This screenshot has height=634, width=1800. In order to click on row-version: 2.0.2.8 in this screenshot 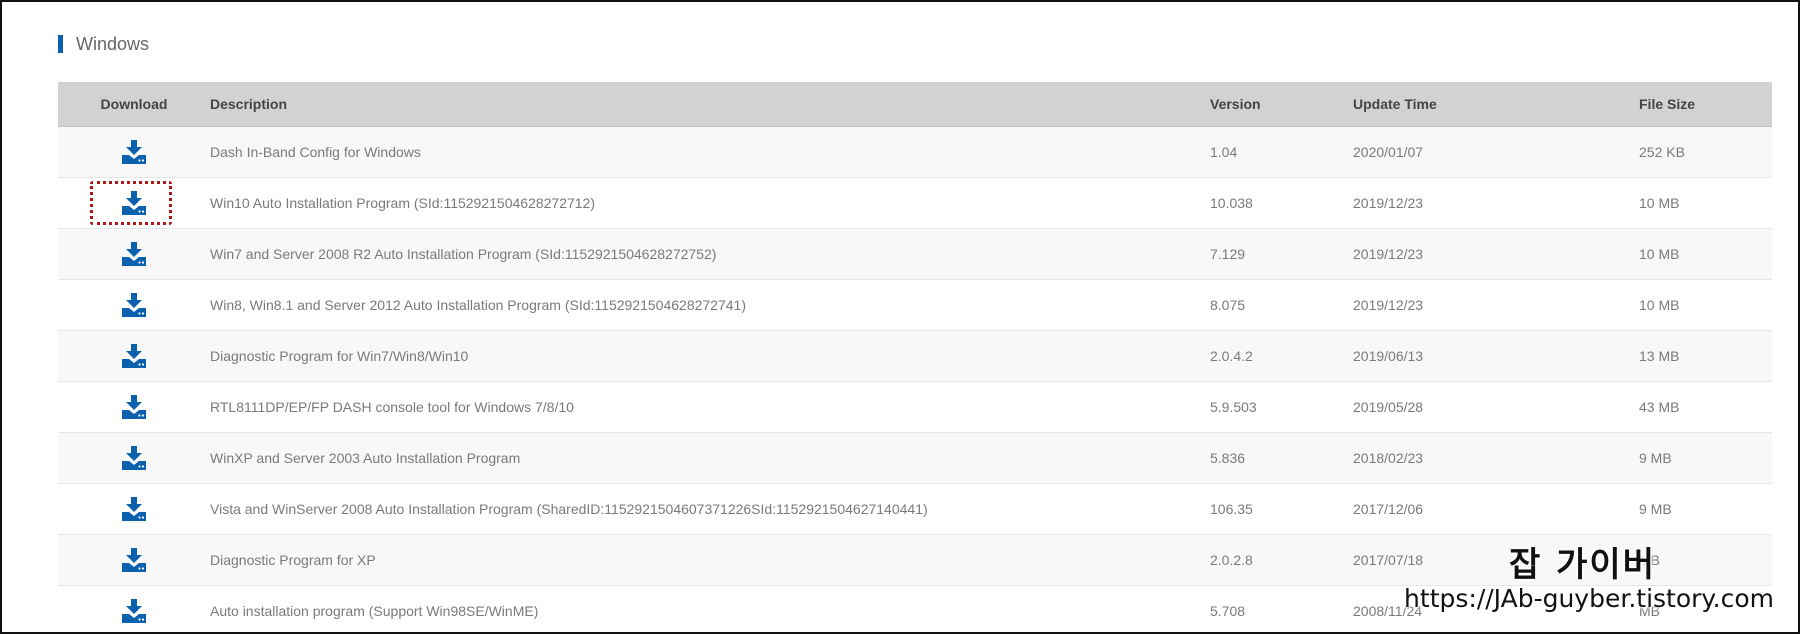, I will do `click(1231, 560)`.